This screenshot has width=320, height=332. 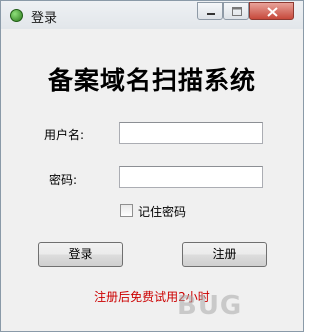 What do you see at coordinates (191, 133) in the screenshot?
I see `username-input` at bounding box center [191, 133].